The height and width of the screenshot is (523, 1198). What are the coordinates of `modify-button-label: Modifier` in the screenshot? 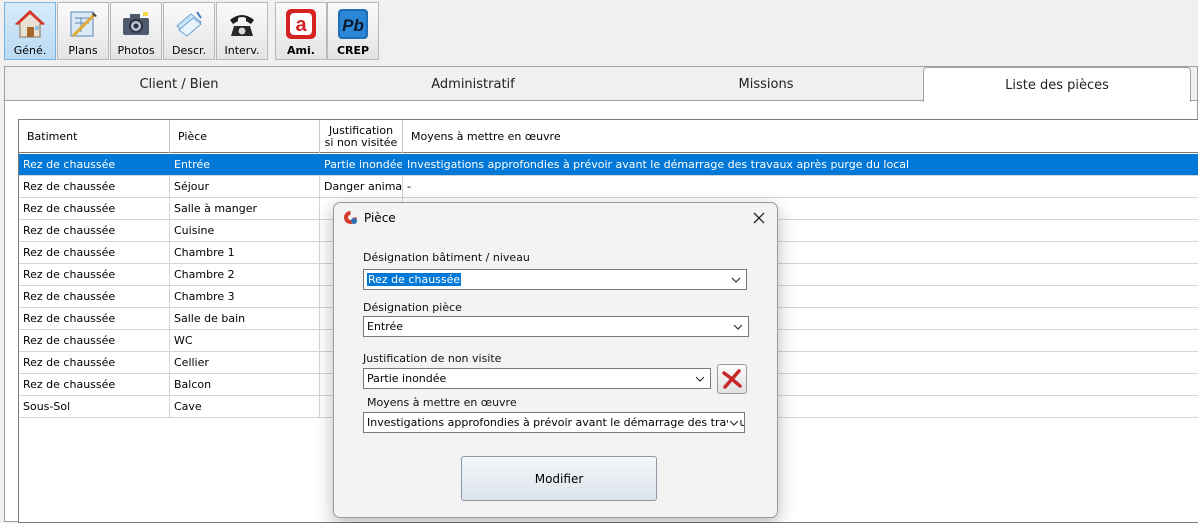 It's located at (559, 478).